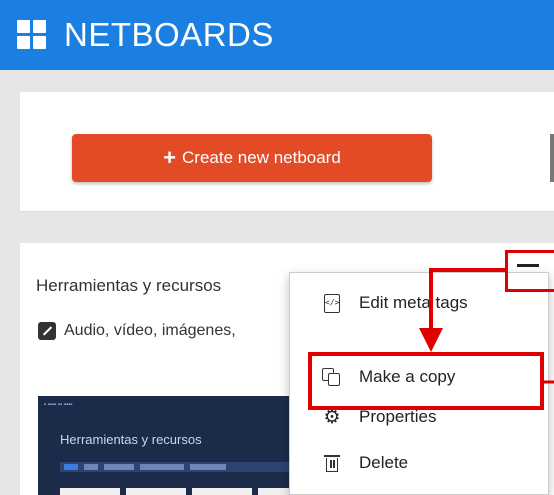  Describe the element at coordinates (332, 463) in the screenshot. I see `trash-icon` at that location.